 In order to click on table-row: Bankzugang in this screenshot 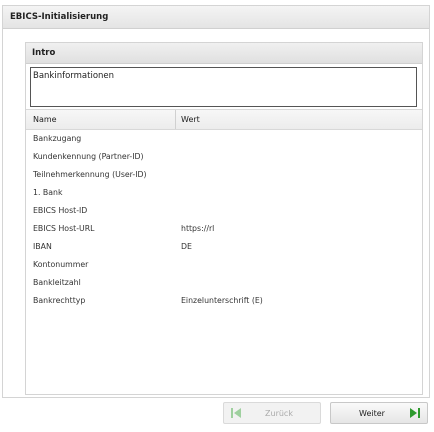, I will do `click(224, 139)`.